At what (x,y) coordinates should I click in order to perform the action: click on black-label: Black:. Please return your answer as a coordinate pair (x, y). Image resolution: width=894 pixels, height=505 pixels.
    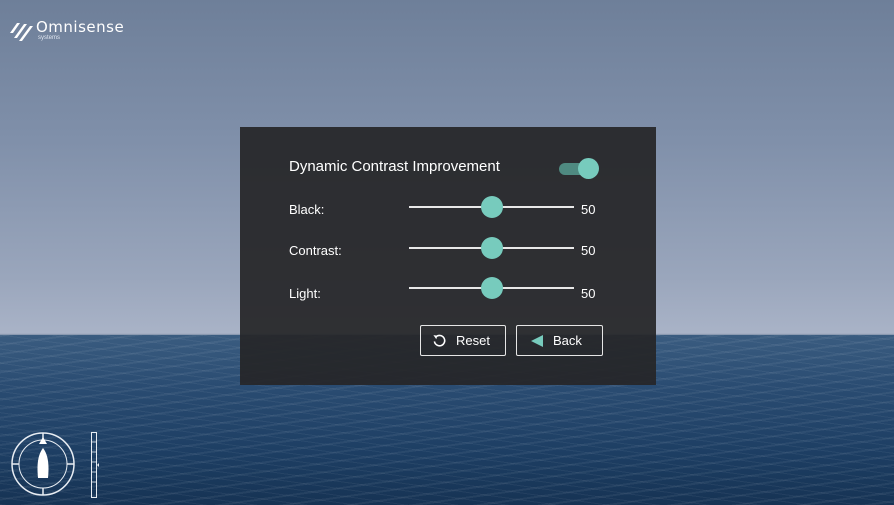
    Looking at the image, I should click on (307, 209).